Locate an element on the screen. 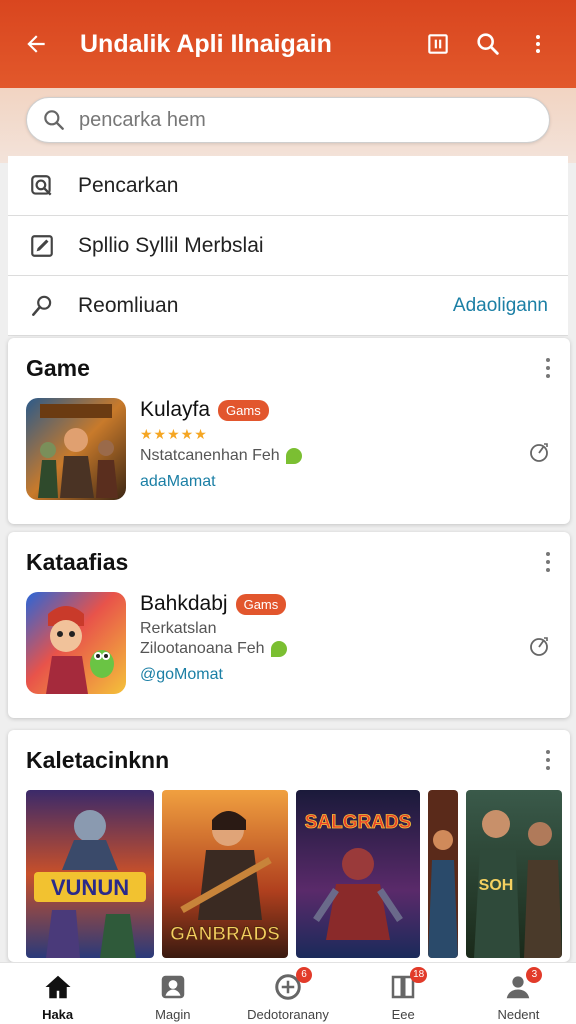  search-button is located at coordinates (488, 44).